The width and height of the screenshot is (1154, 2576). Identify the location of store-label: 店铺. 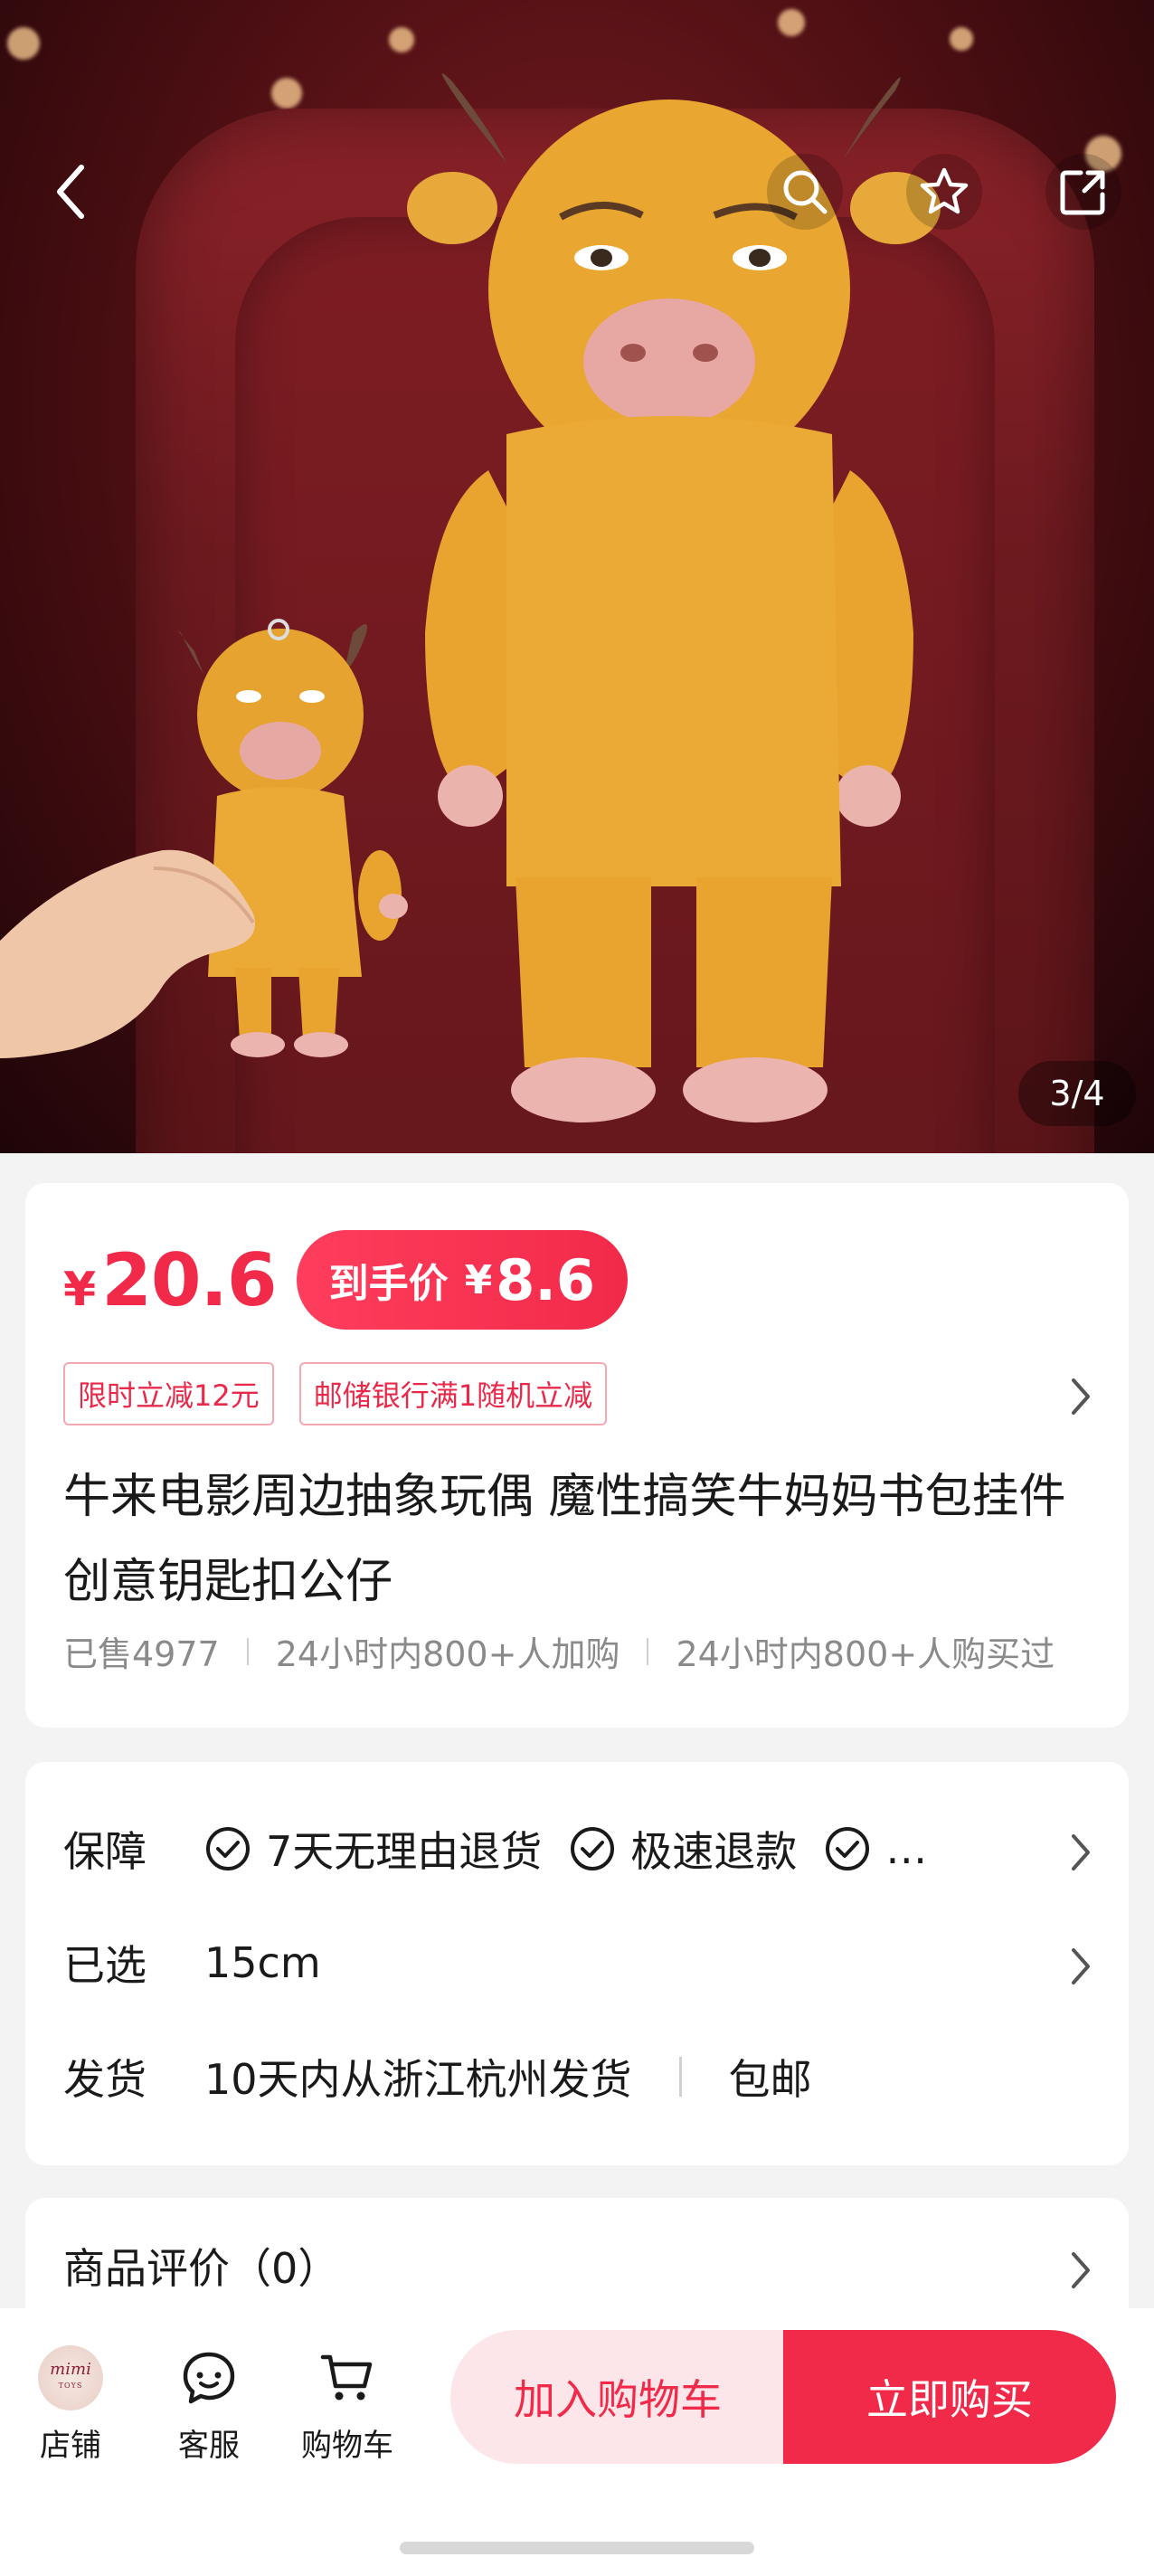
(70, 2446).